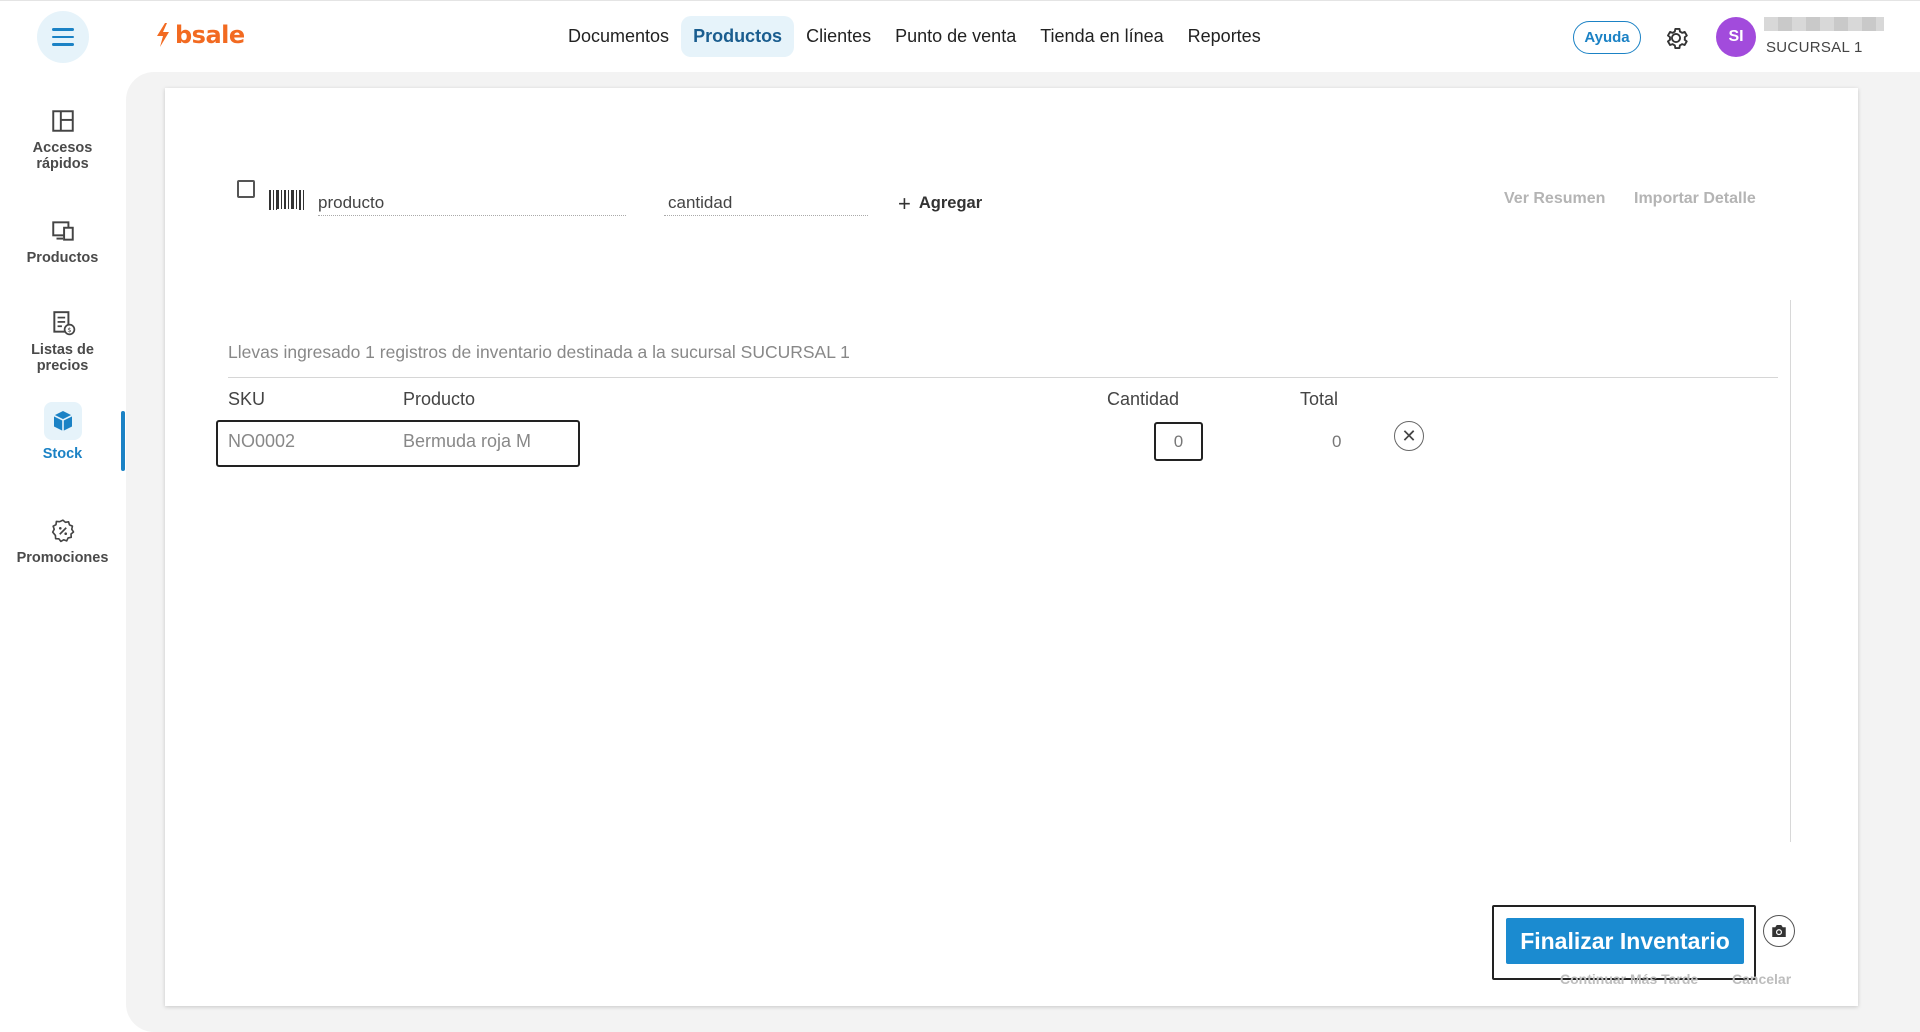  I want to click on dashboard-icon, so click(62, 121).